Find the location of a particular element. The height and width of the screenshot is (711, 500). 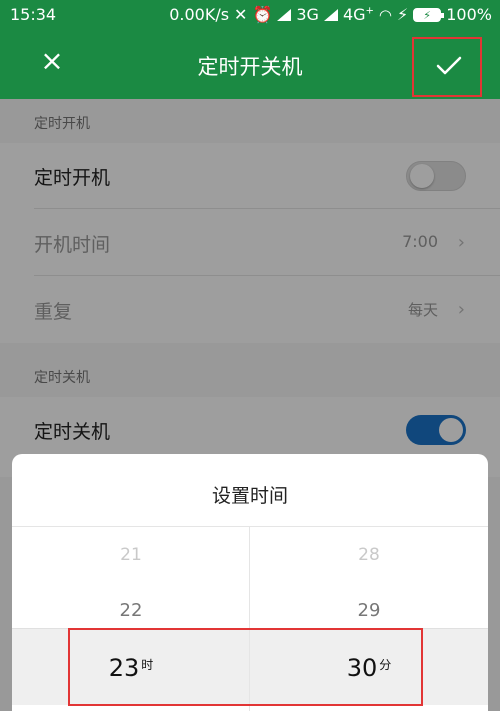

network-4g: 4G+ is located at coordinates (358, 14).